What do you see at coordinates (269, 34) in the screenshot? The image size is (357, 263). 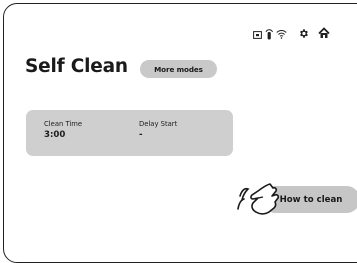 I see `tap-icon` at bounding box center [269, 34].